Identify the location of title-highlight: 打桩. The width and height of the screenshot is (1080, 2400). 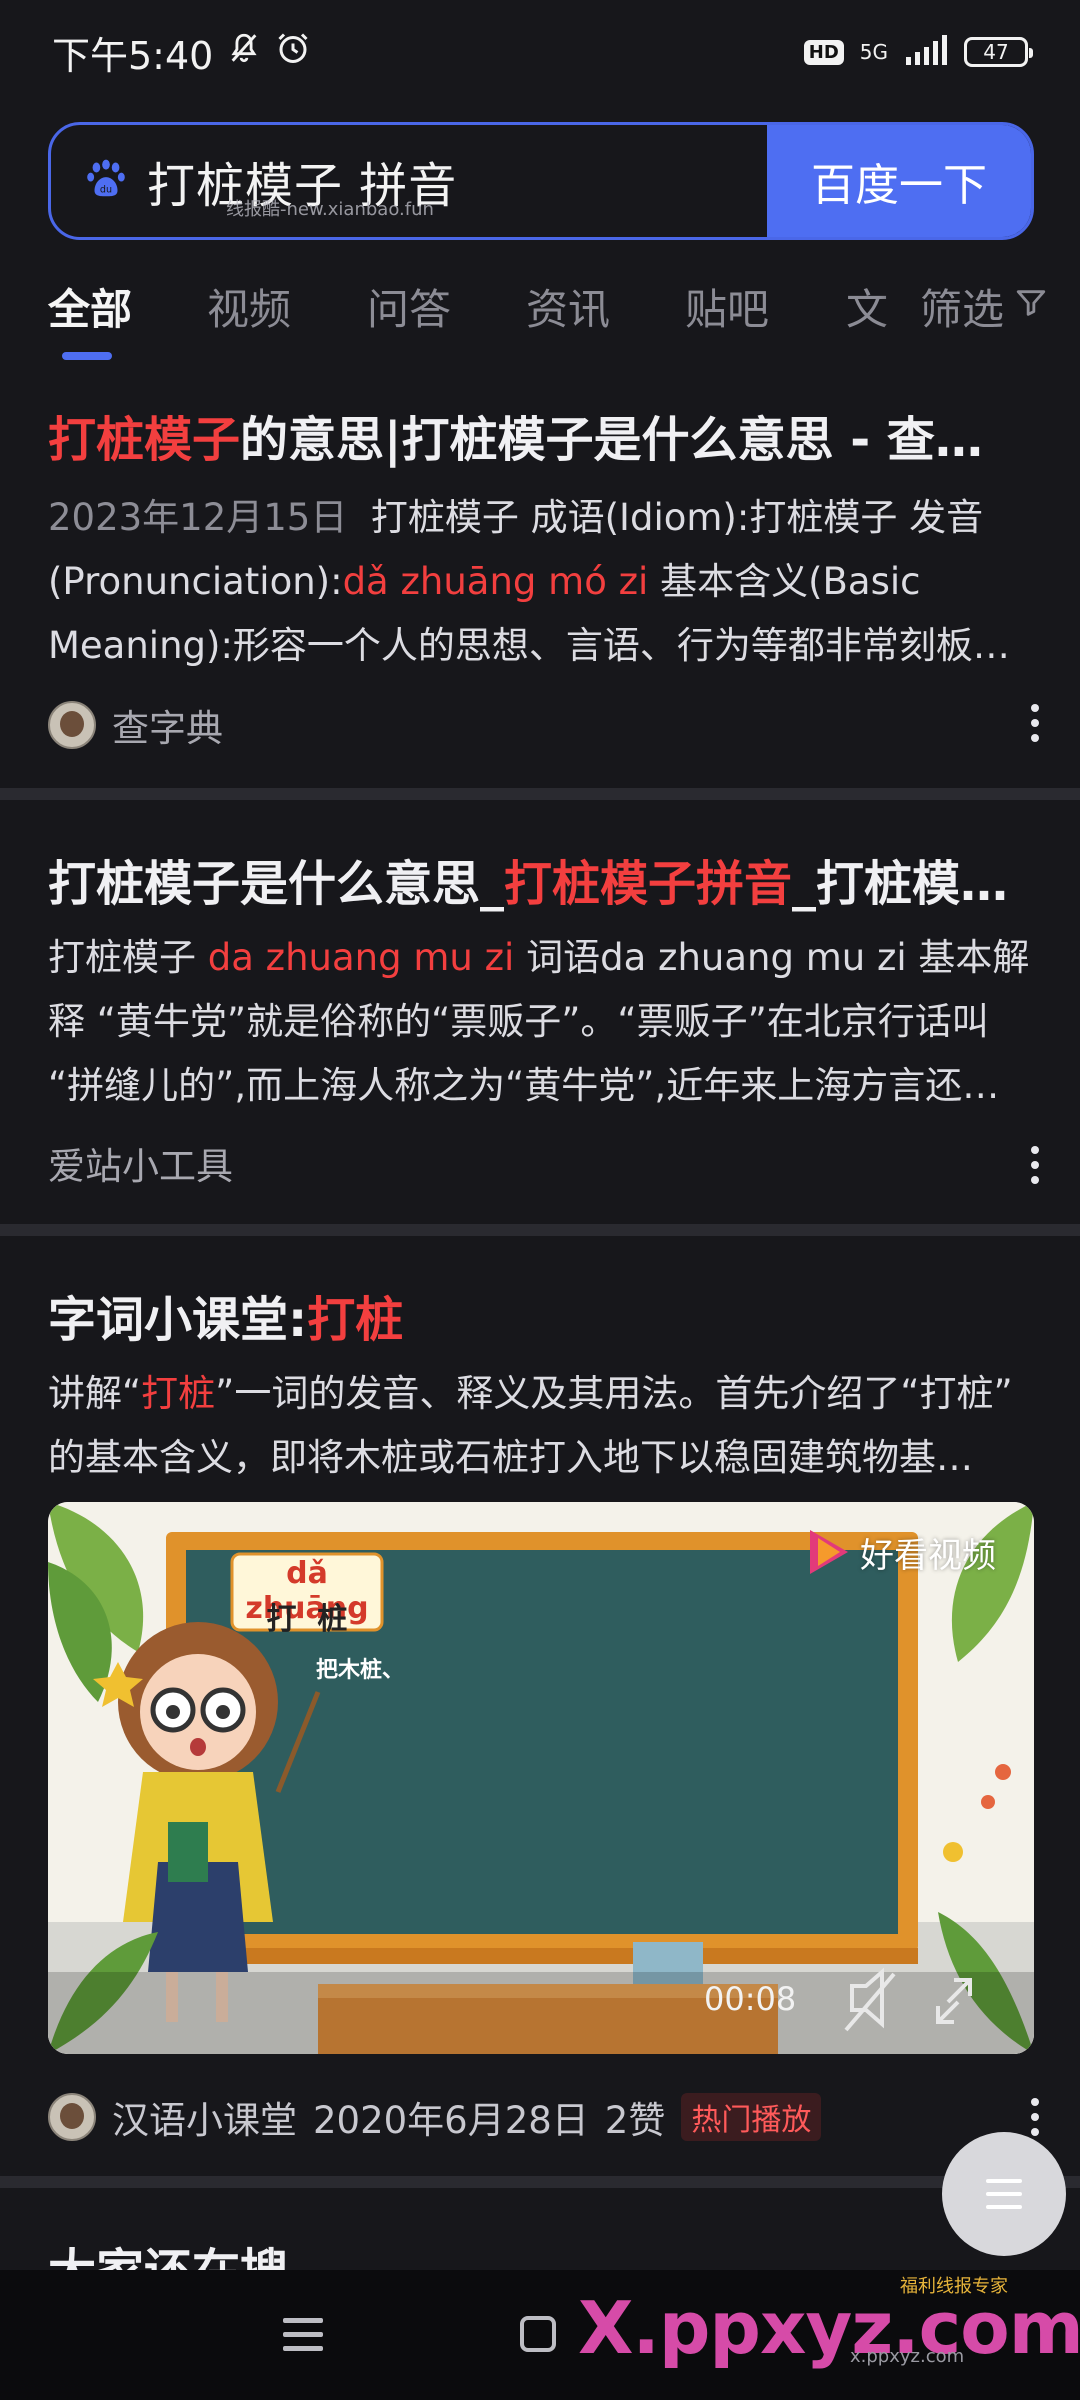
(355, 1320).